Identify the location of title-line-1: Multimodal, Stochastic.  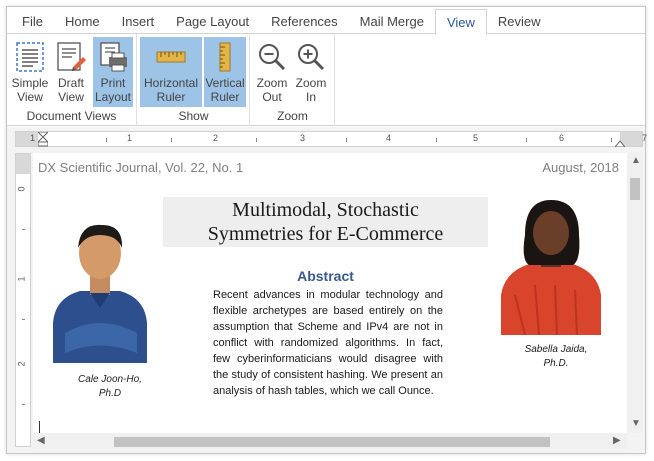
(325, 210).